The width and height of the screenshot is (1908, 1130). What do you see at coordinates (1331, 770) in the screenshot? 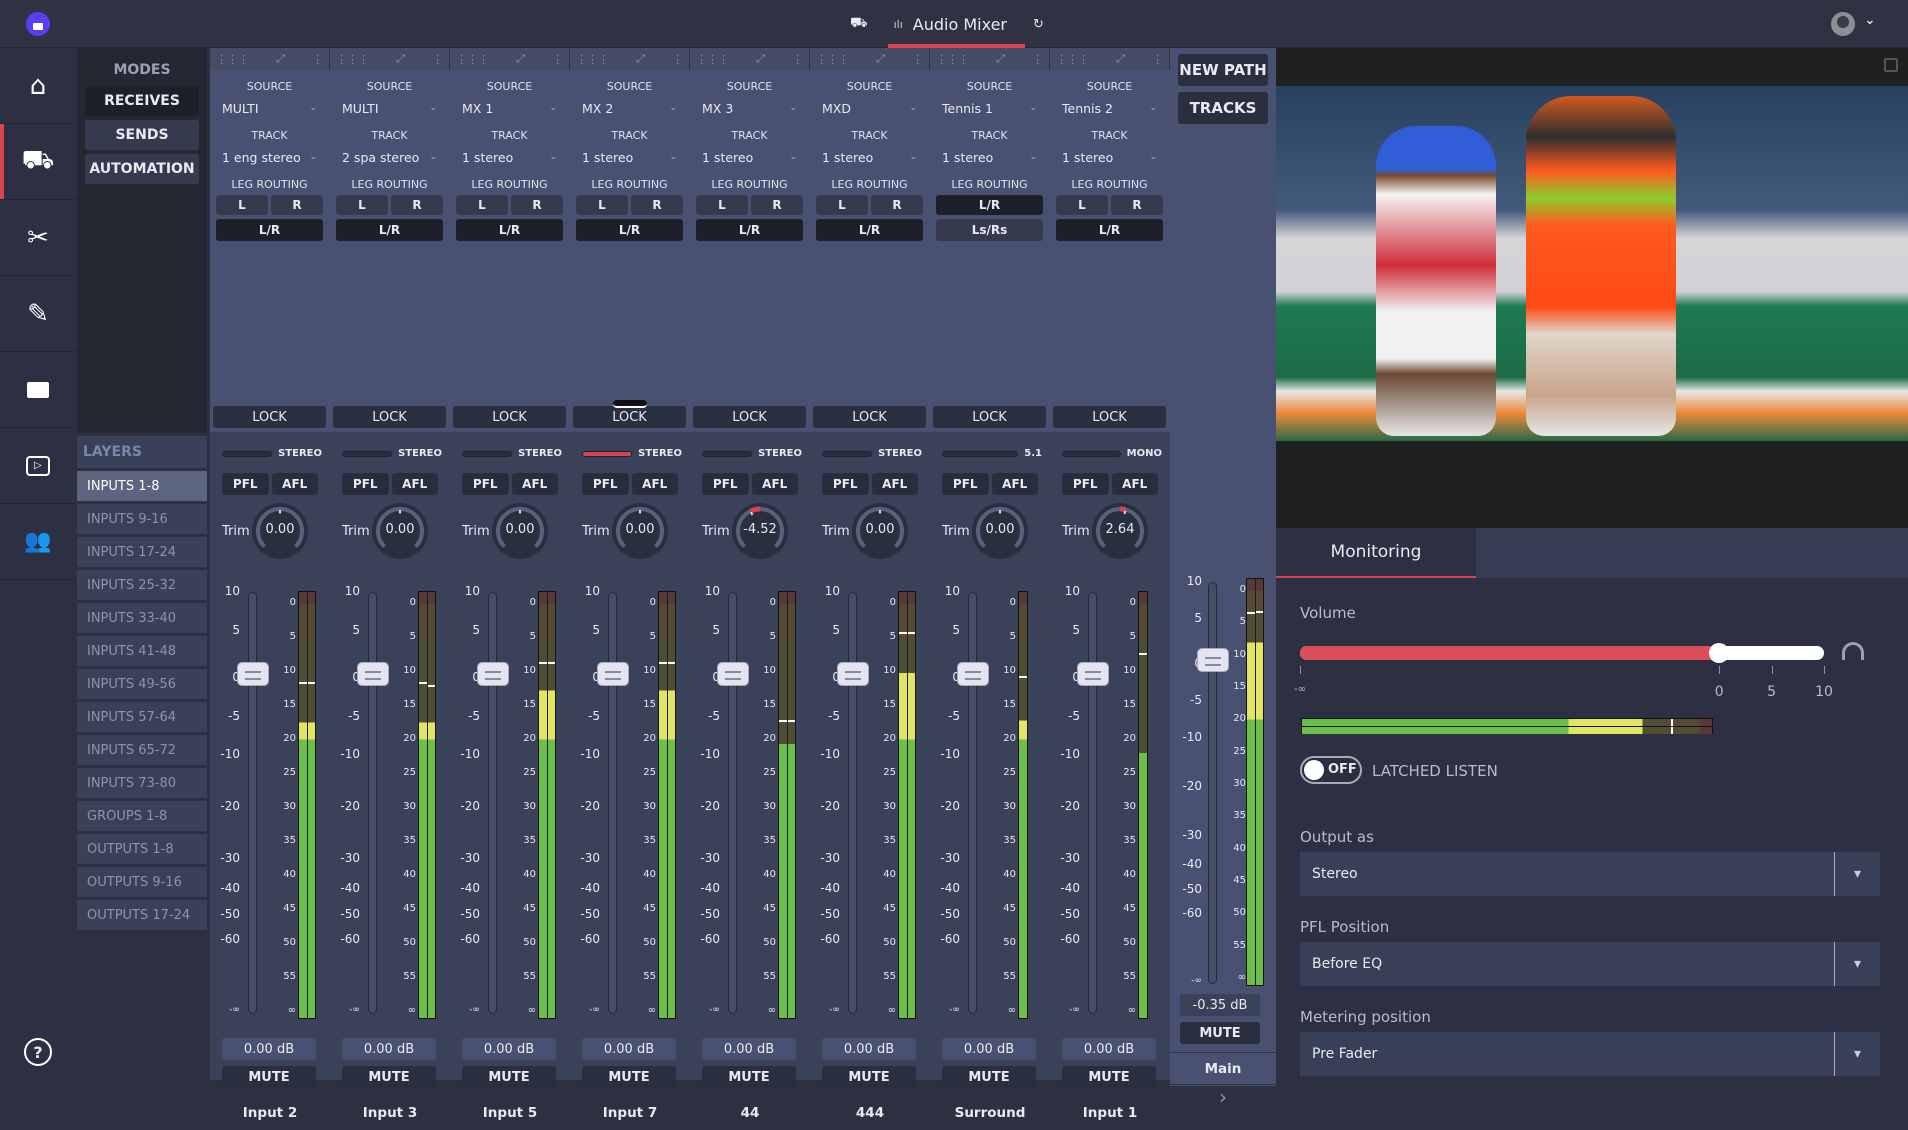
I see `latched-listen-toggle: OFF` at bounding box center [1331, 770].